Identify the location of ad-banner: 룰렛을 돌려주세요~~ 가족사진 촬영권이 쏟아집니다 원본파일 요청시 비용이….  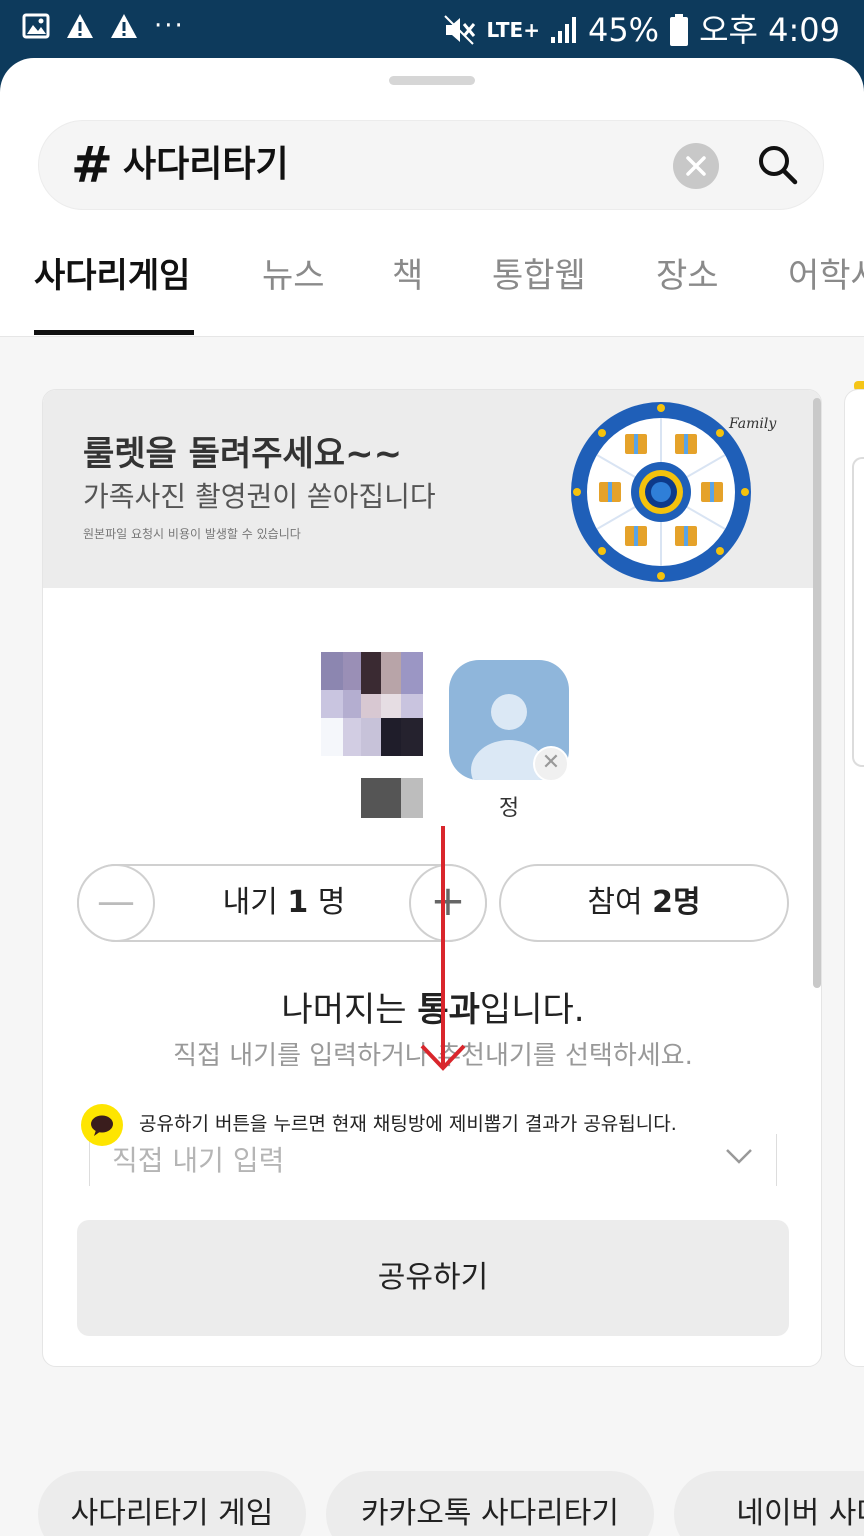
(432, 489).